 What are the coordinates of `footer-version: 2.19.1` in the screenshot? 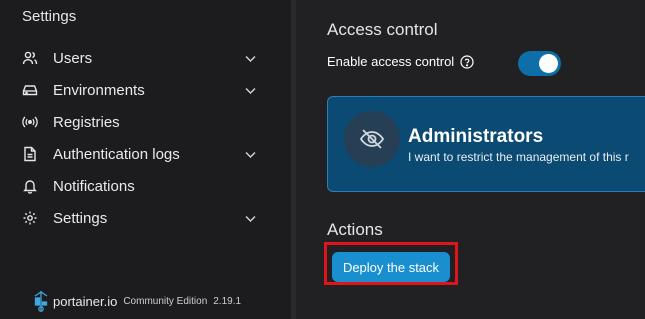 It's located at (227, 301).